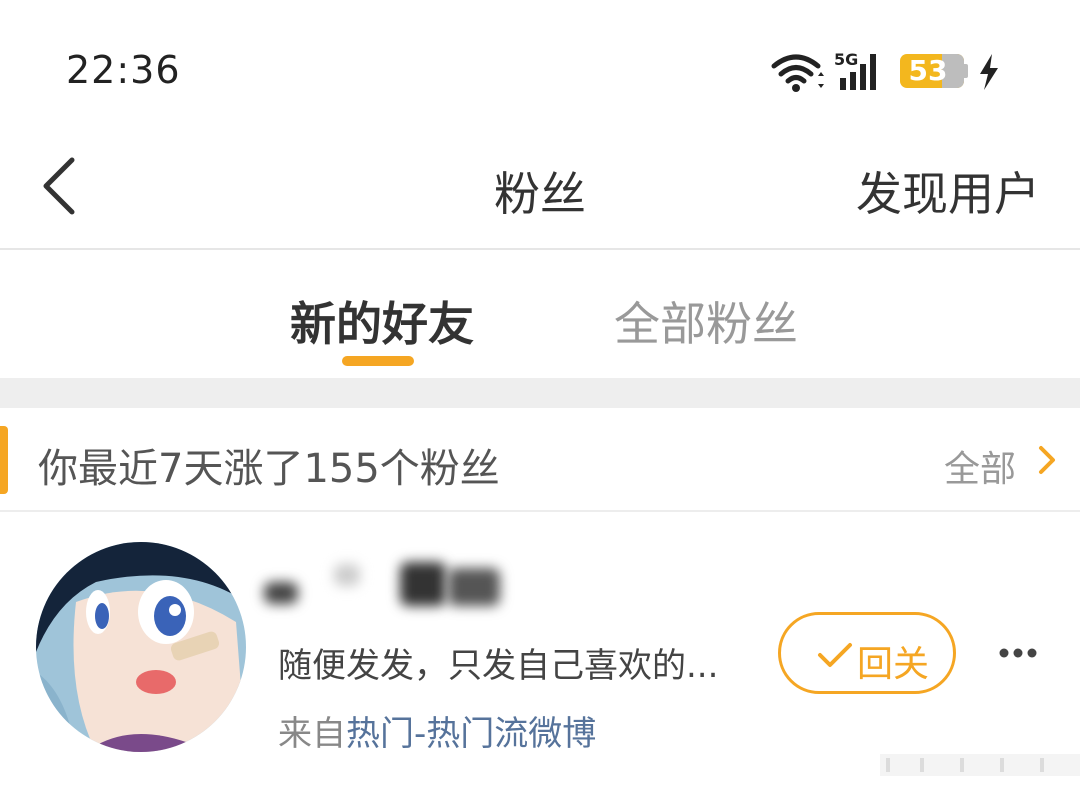  Describe the element at coordinates (471, 734) in the screenshot. I see `source-link: 热门-热门流微博` at that location.